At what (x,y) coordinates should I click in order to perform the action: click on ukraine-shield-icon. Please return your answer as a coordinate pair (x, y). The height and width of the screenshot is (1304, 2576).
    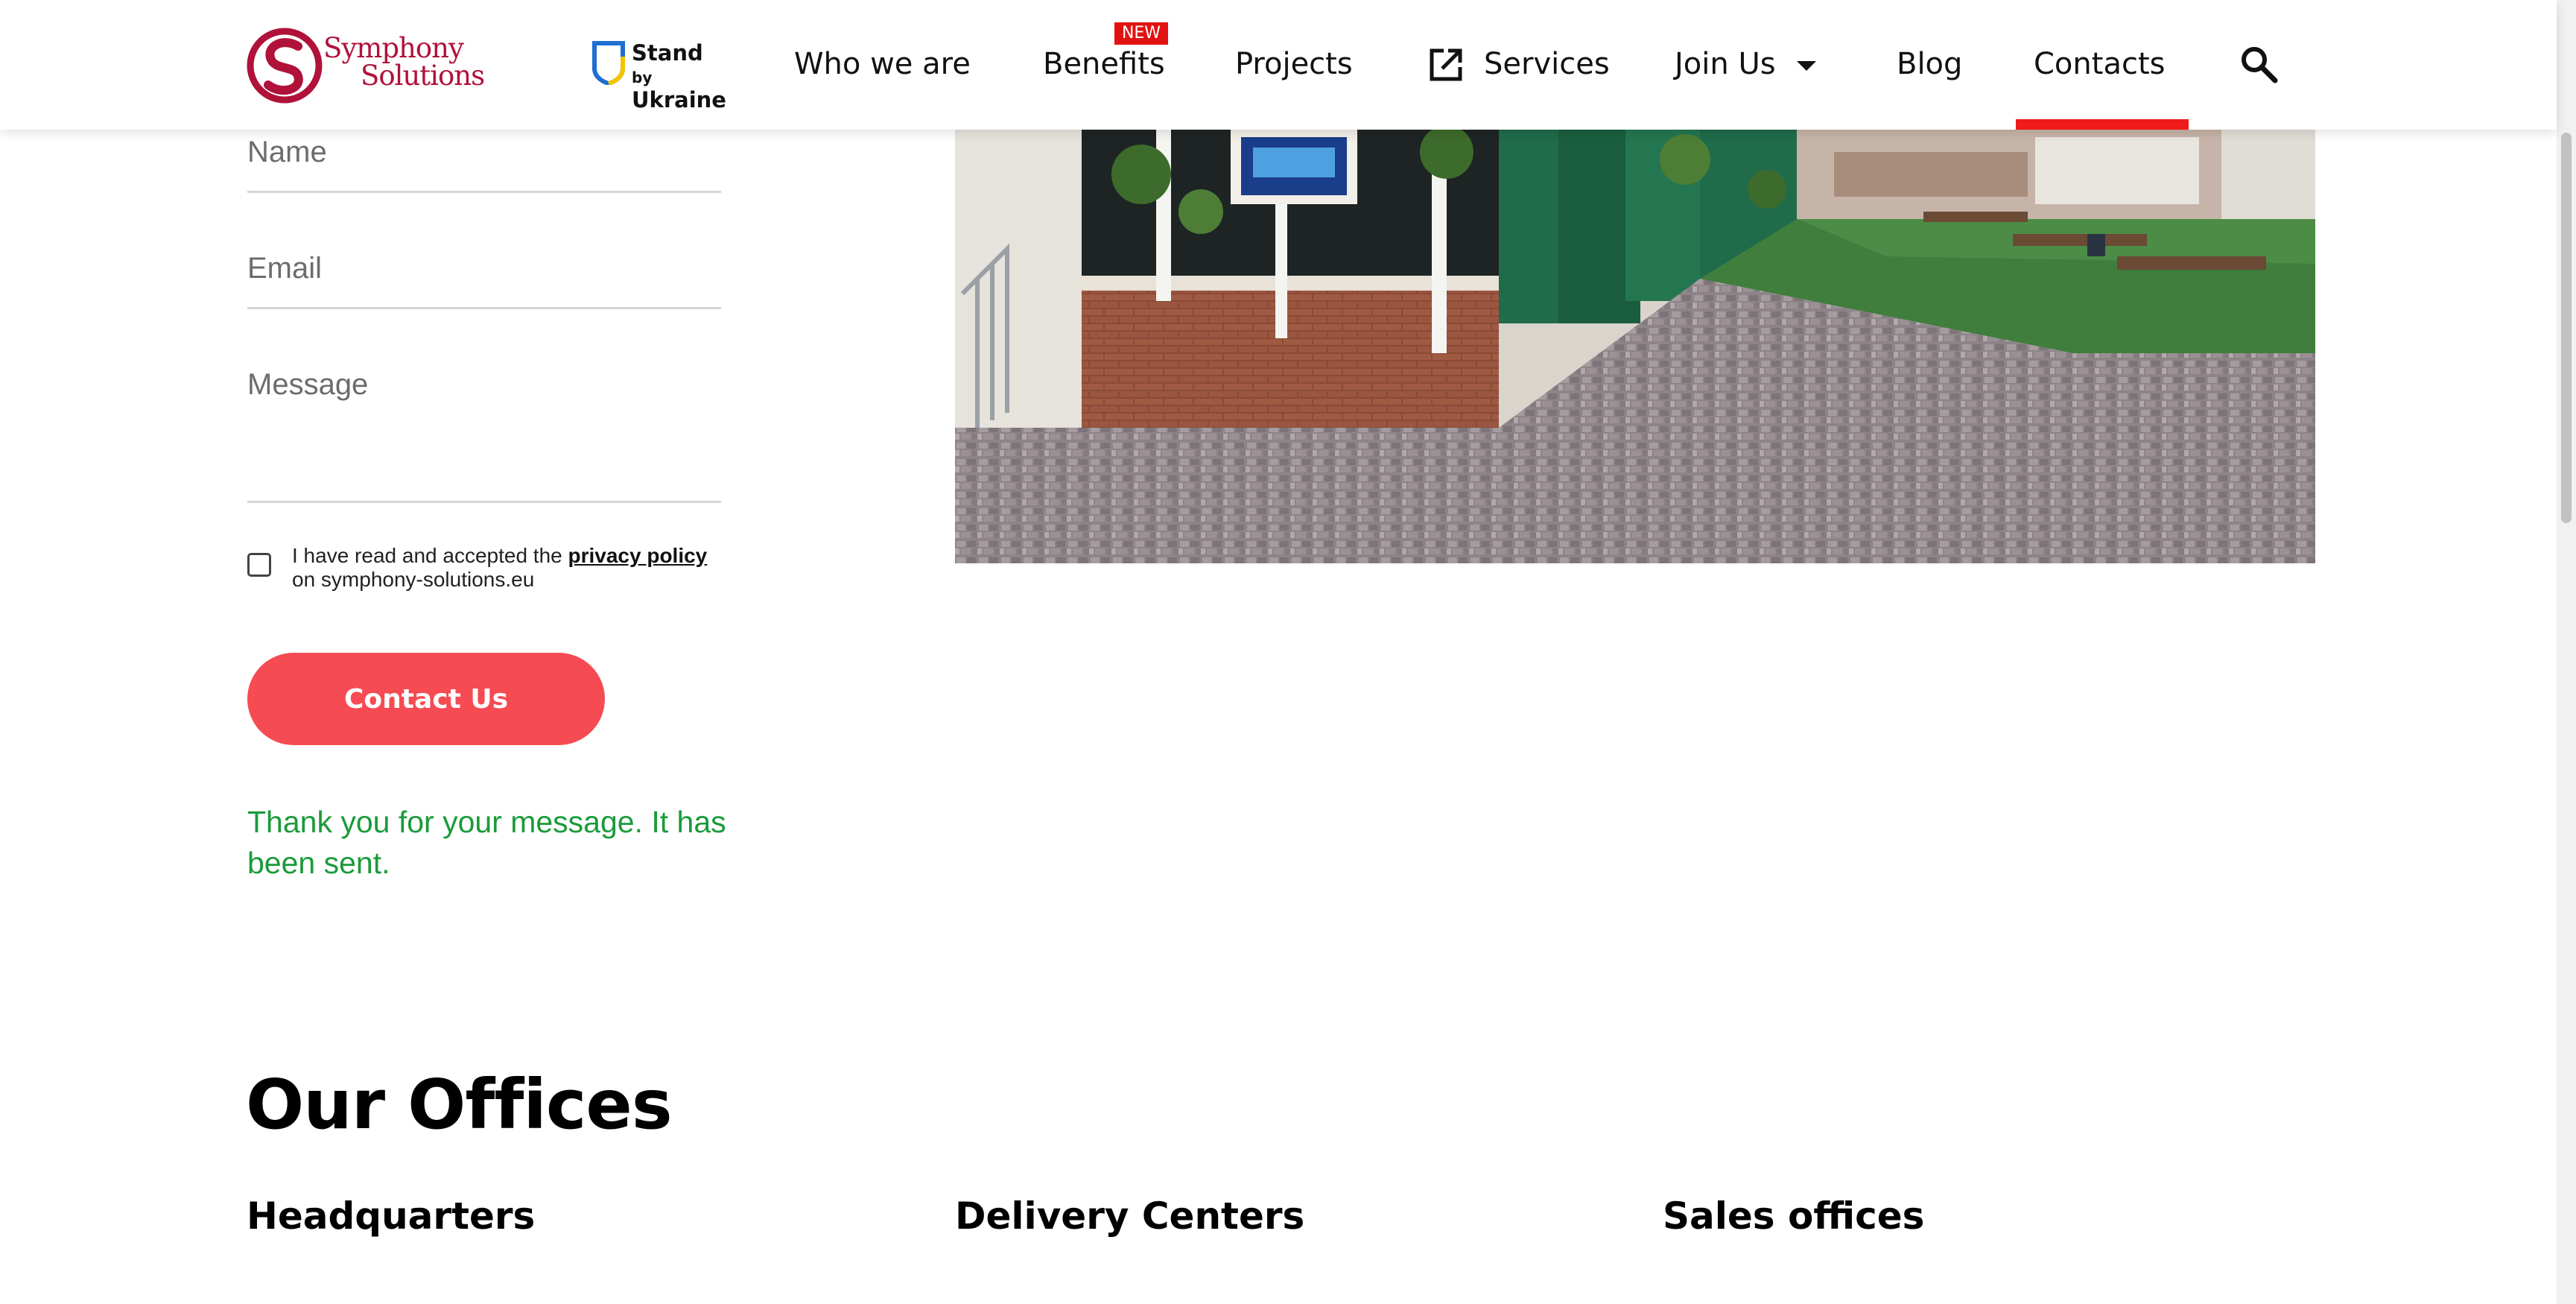
    Looking at the image, I should click on (609, 63).